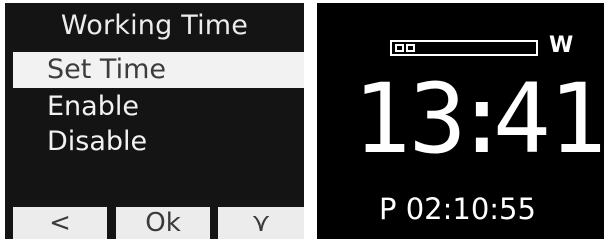 The height and width of the screenshot is (241, 606). Describe the element at coordinates (93, 106) in the screenshot. I see `menu-item-label: Enable` at that location.